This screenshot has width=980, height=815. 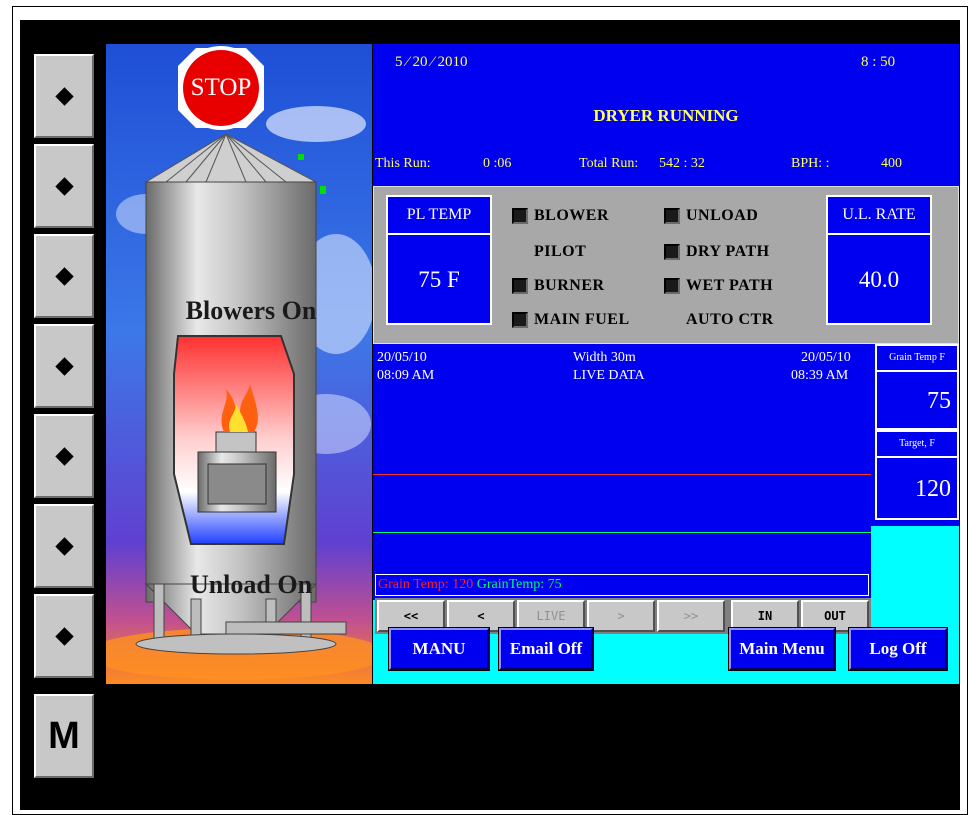 What do you see at coordinates (810, 163) in the screenshot?
I see `bph-label: BPH: :` at bounding box center [810, 163].